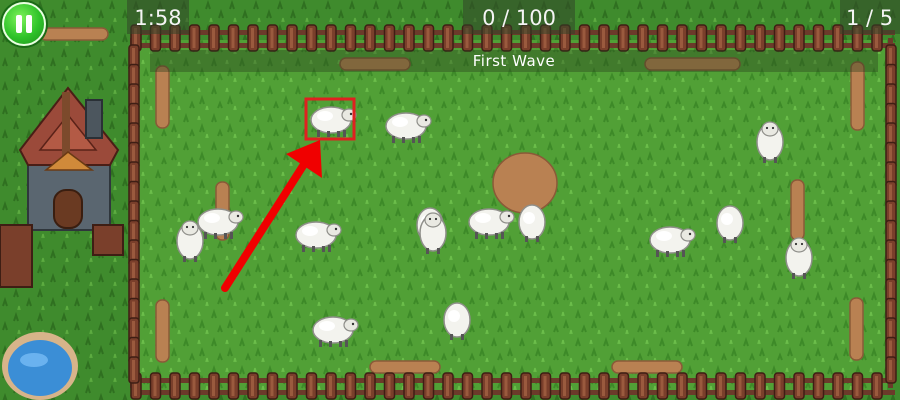 This screenshot has height=400, width=900. Describe the element at coordinates (158, 17) in the screenshot. I see `timer-display: 1:58` at that location.